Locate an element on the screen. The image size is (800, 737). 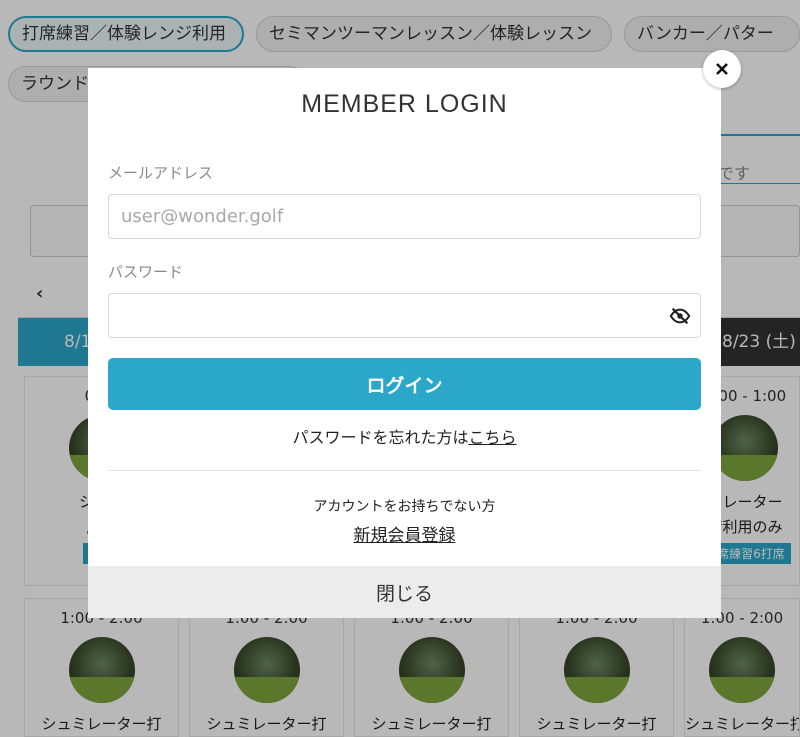
email-label: メールアドレス is located at coordinates (161, 173).